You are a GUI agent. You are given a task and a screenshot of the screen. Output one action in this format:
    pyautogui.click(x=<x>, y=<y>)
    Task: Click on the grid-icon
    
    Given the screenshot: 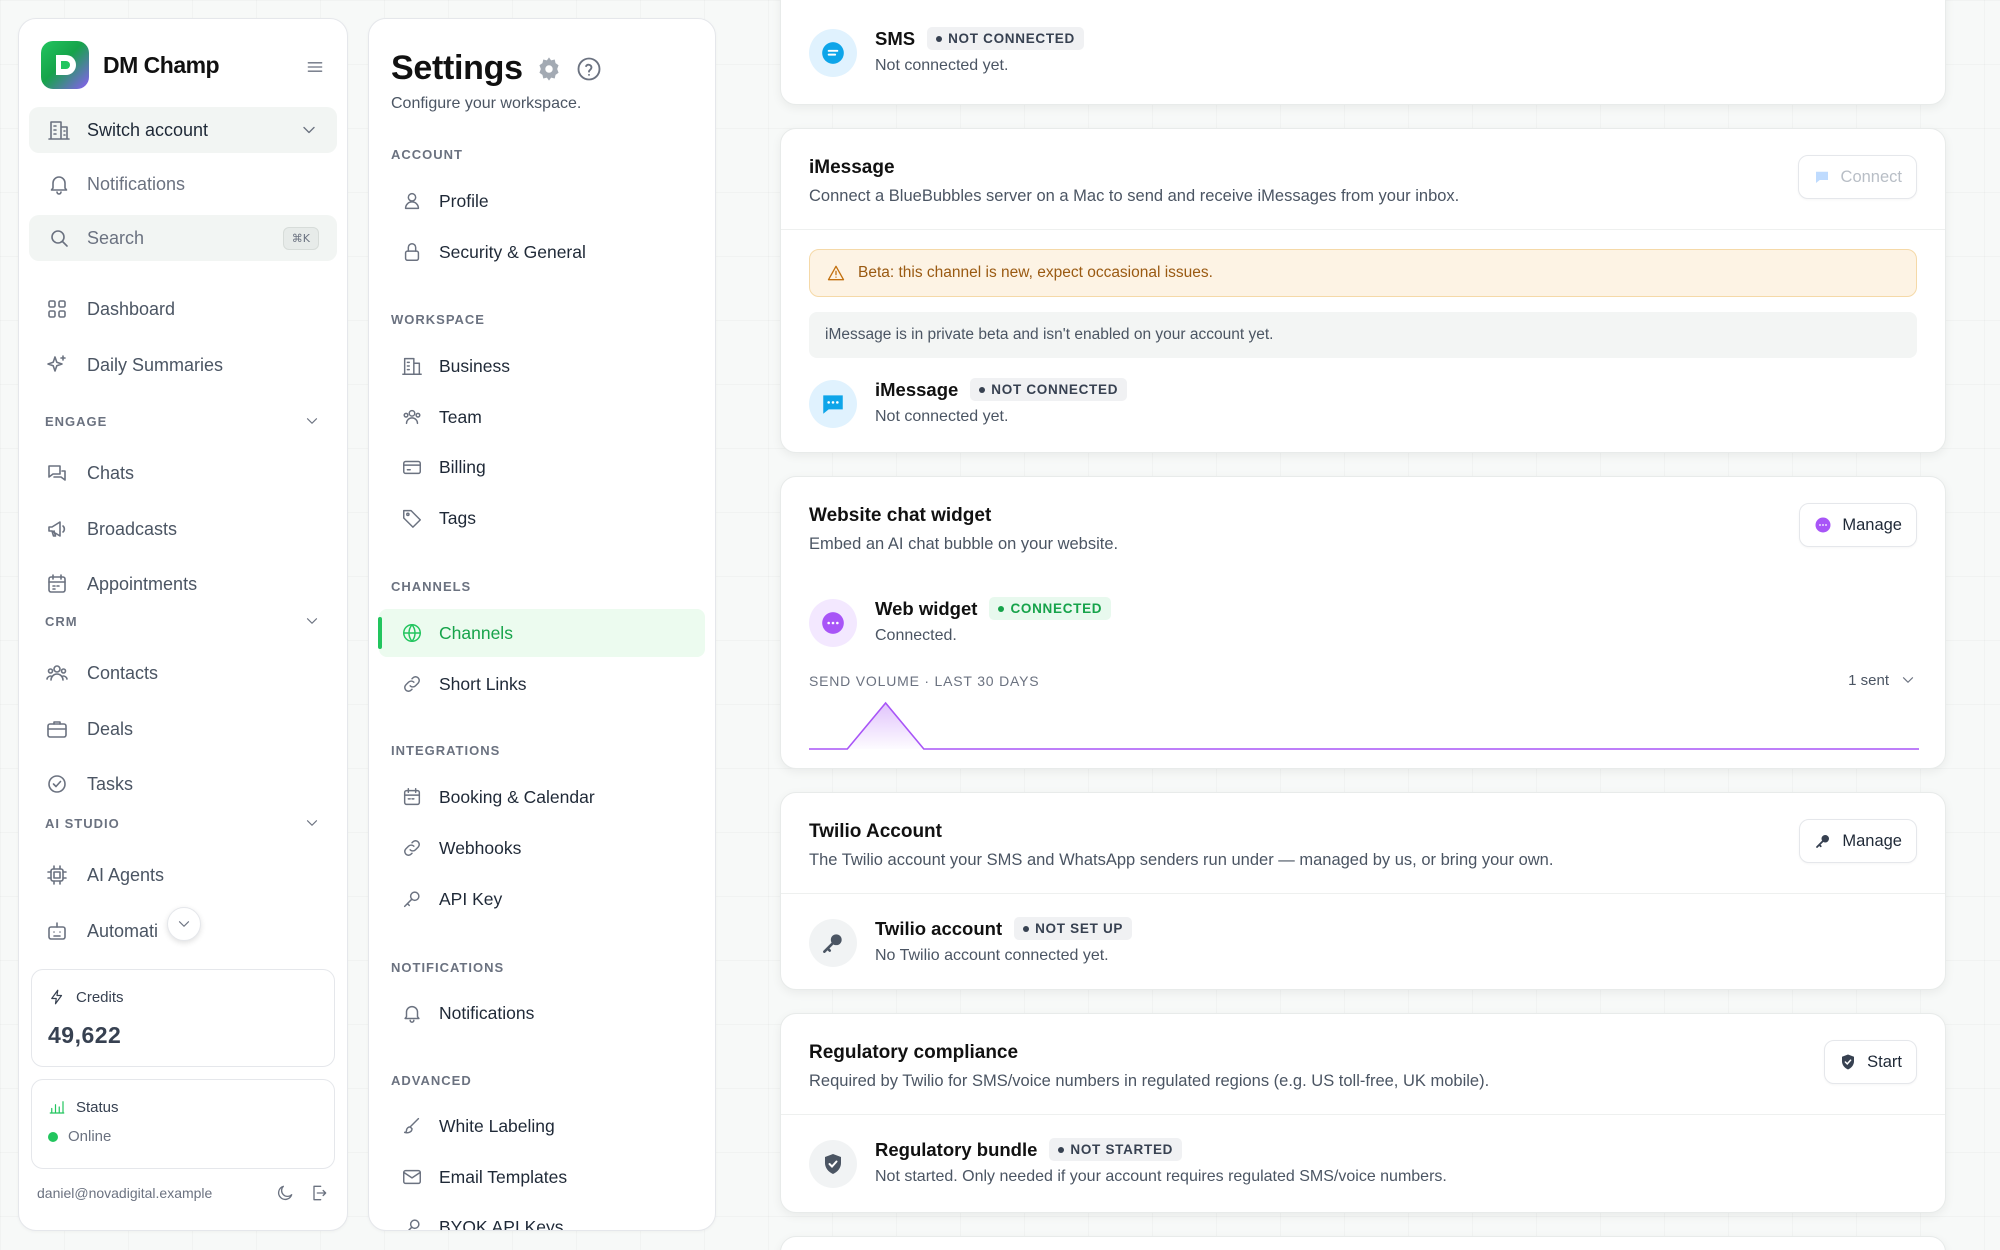 What is the action you would take?
    pyautogui.click(x=57, y=309)
    